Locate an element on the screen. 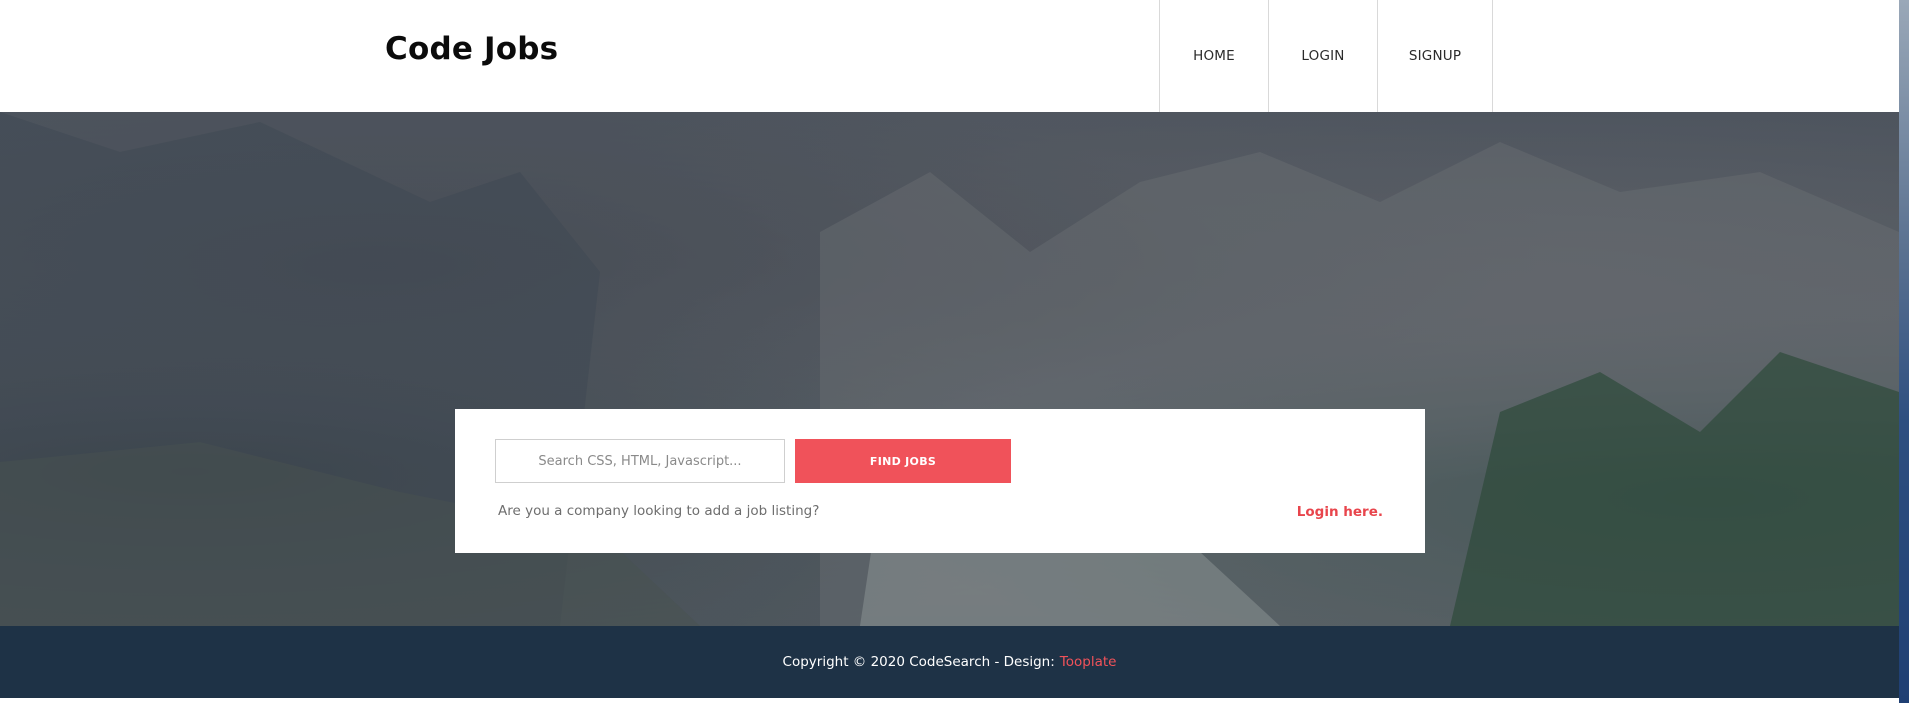 The width and height of the screenshot is (1909, 703). nav-signup: SIGNUP is located at coordinates (1435, 56).